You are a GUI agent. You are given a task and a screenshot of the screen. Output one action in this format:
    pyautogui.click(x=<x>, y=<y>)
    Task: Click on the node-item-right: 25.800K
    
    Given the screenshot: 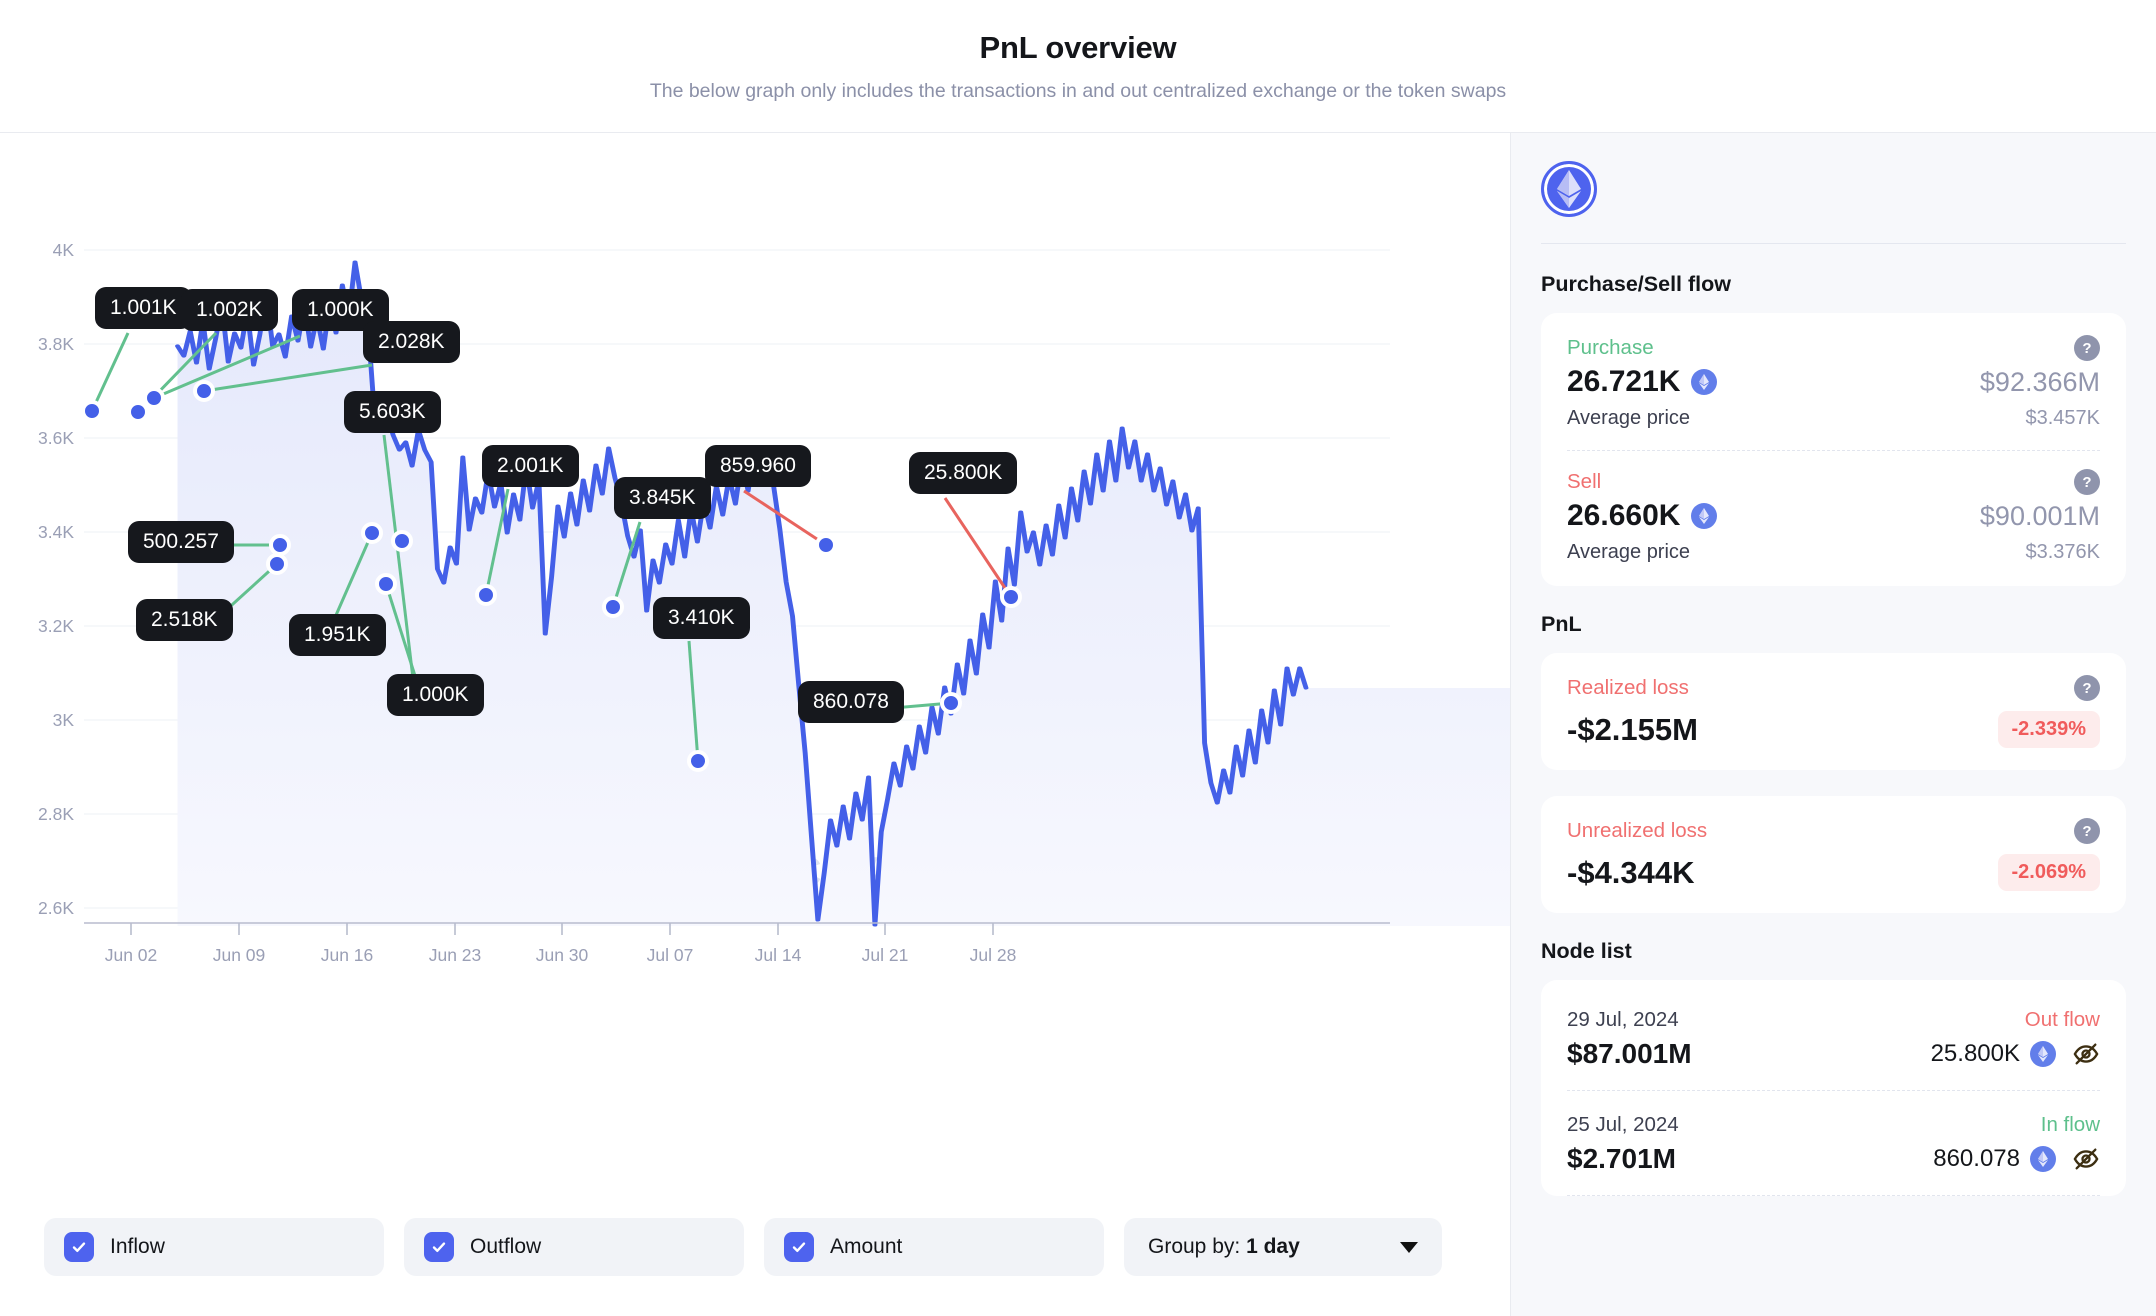 What is the action you would take?
    pyautogui.click(x=2015, y=1054)
    